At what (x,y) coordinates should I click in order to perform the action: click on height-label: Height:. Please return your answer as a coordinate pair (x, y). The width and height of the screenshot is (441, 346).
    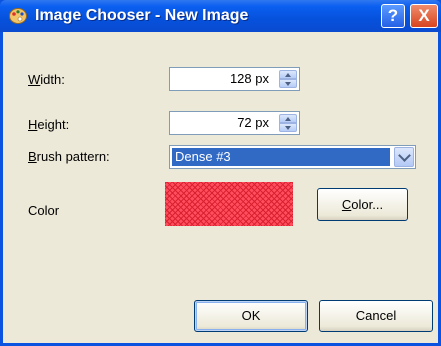
    Looking at the image, I should click on (49, 124).